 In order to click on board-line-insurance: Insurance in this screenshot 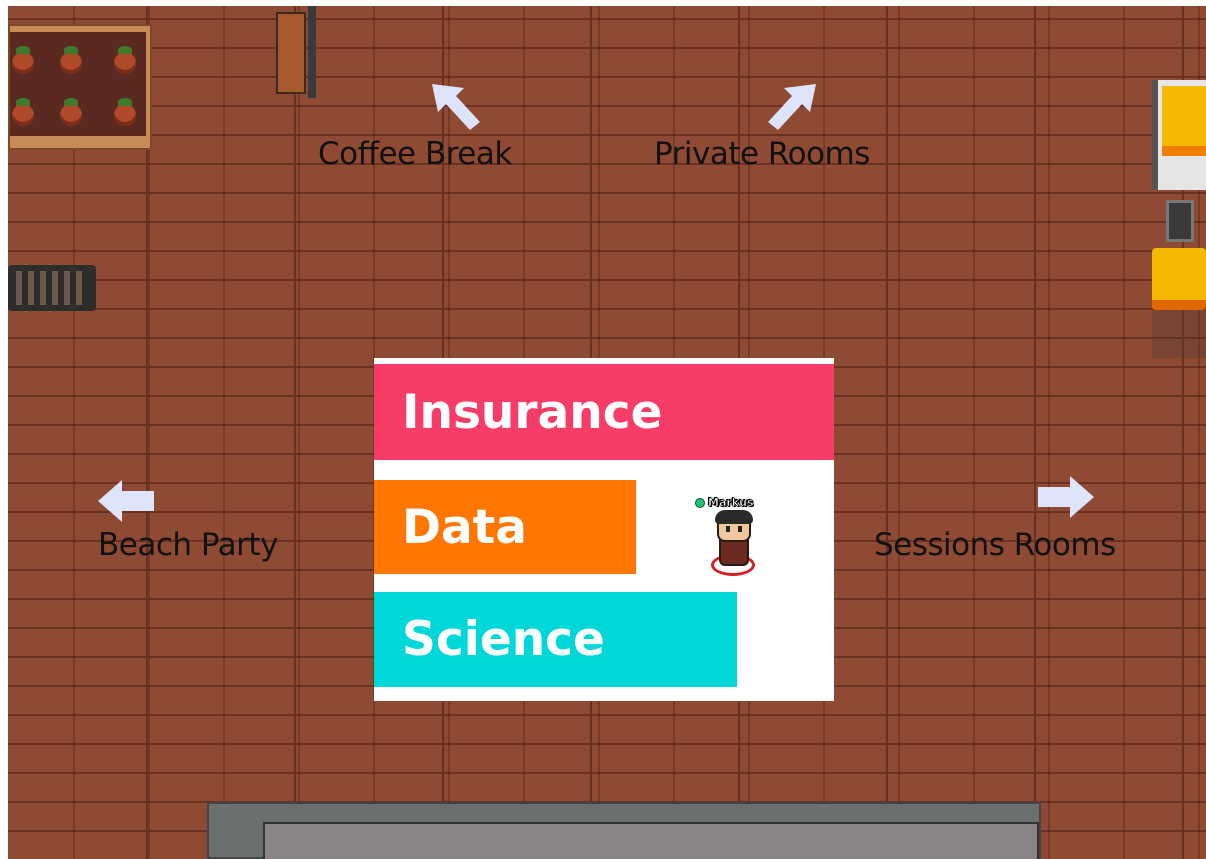, I will do `click(604, 412)`.